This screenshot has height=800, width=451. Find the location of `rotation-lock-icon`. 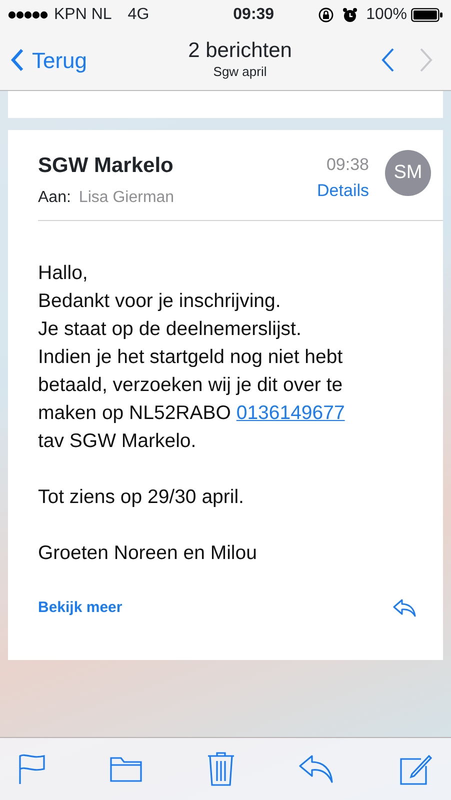

rotation-lock-icon is located at coordinates (326, 15).